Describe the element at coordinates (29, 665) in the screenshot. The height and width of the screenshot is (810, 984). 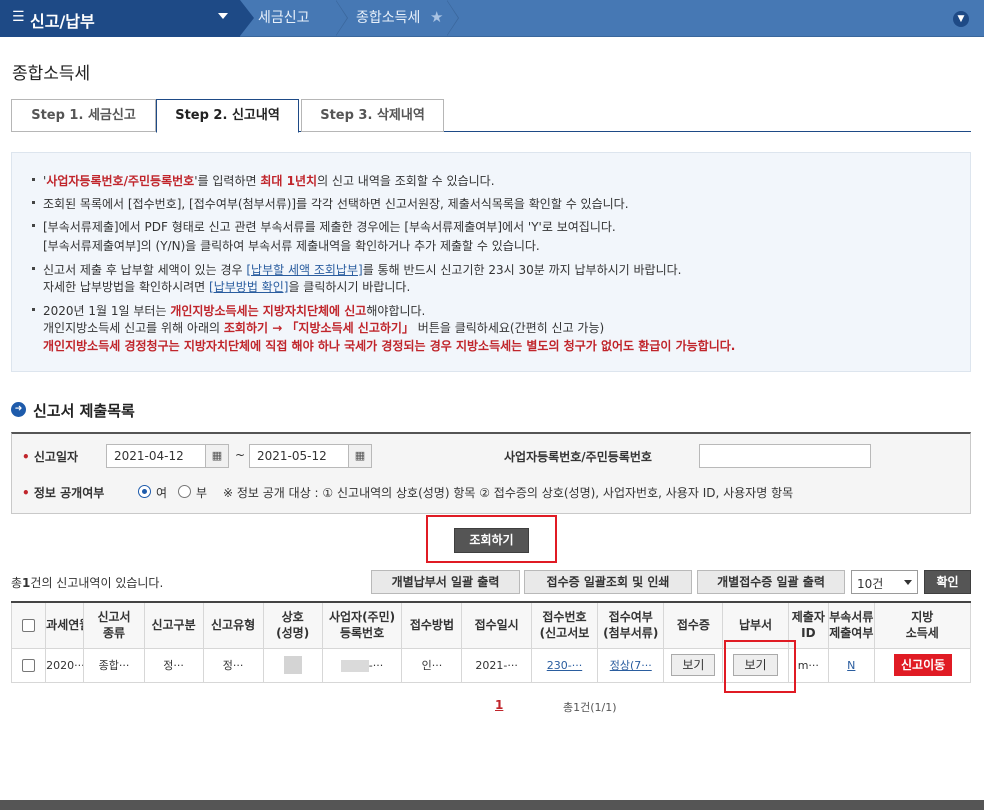
I see `row-checkbox` at that location.